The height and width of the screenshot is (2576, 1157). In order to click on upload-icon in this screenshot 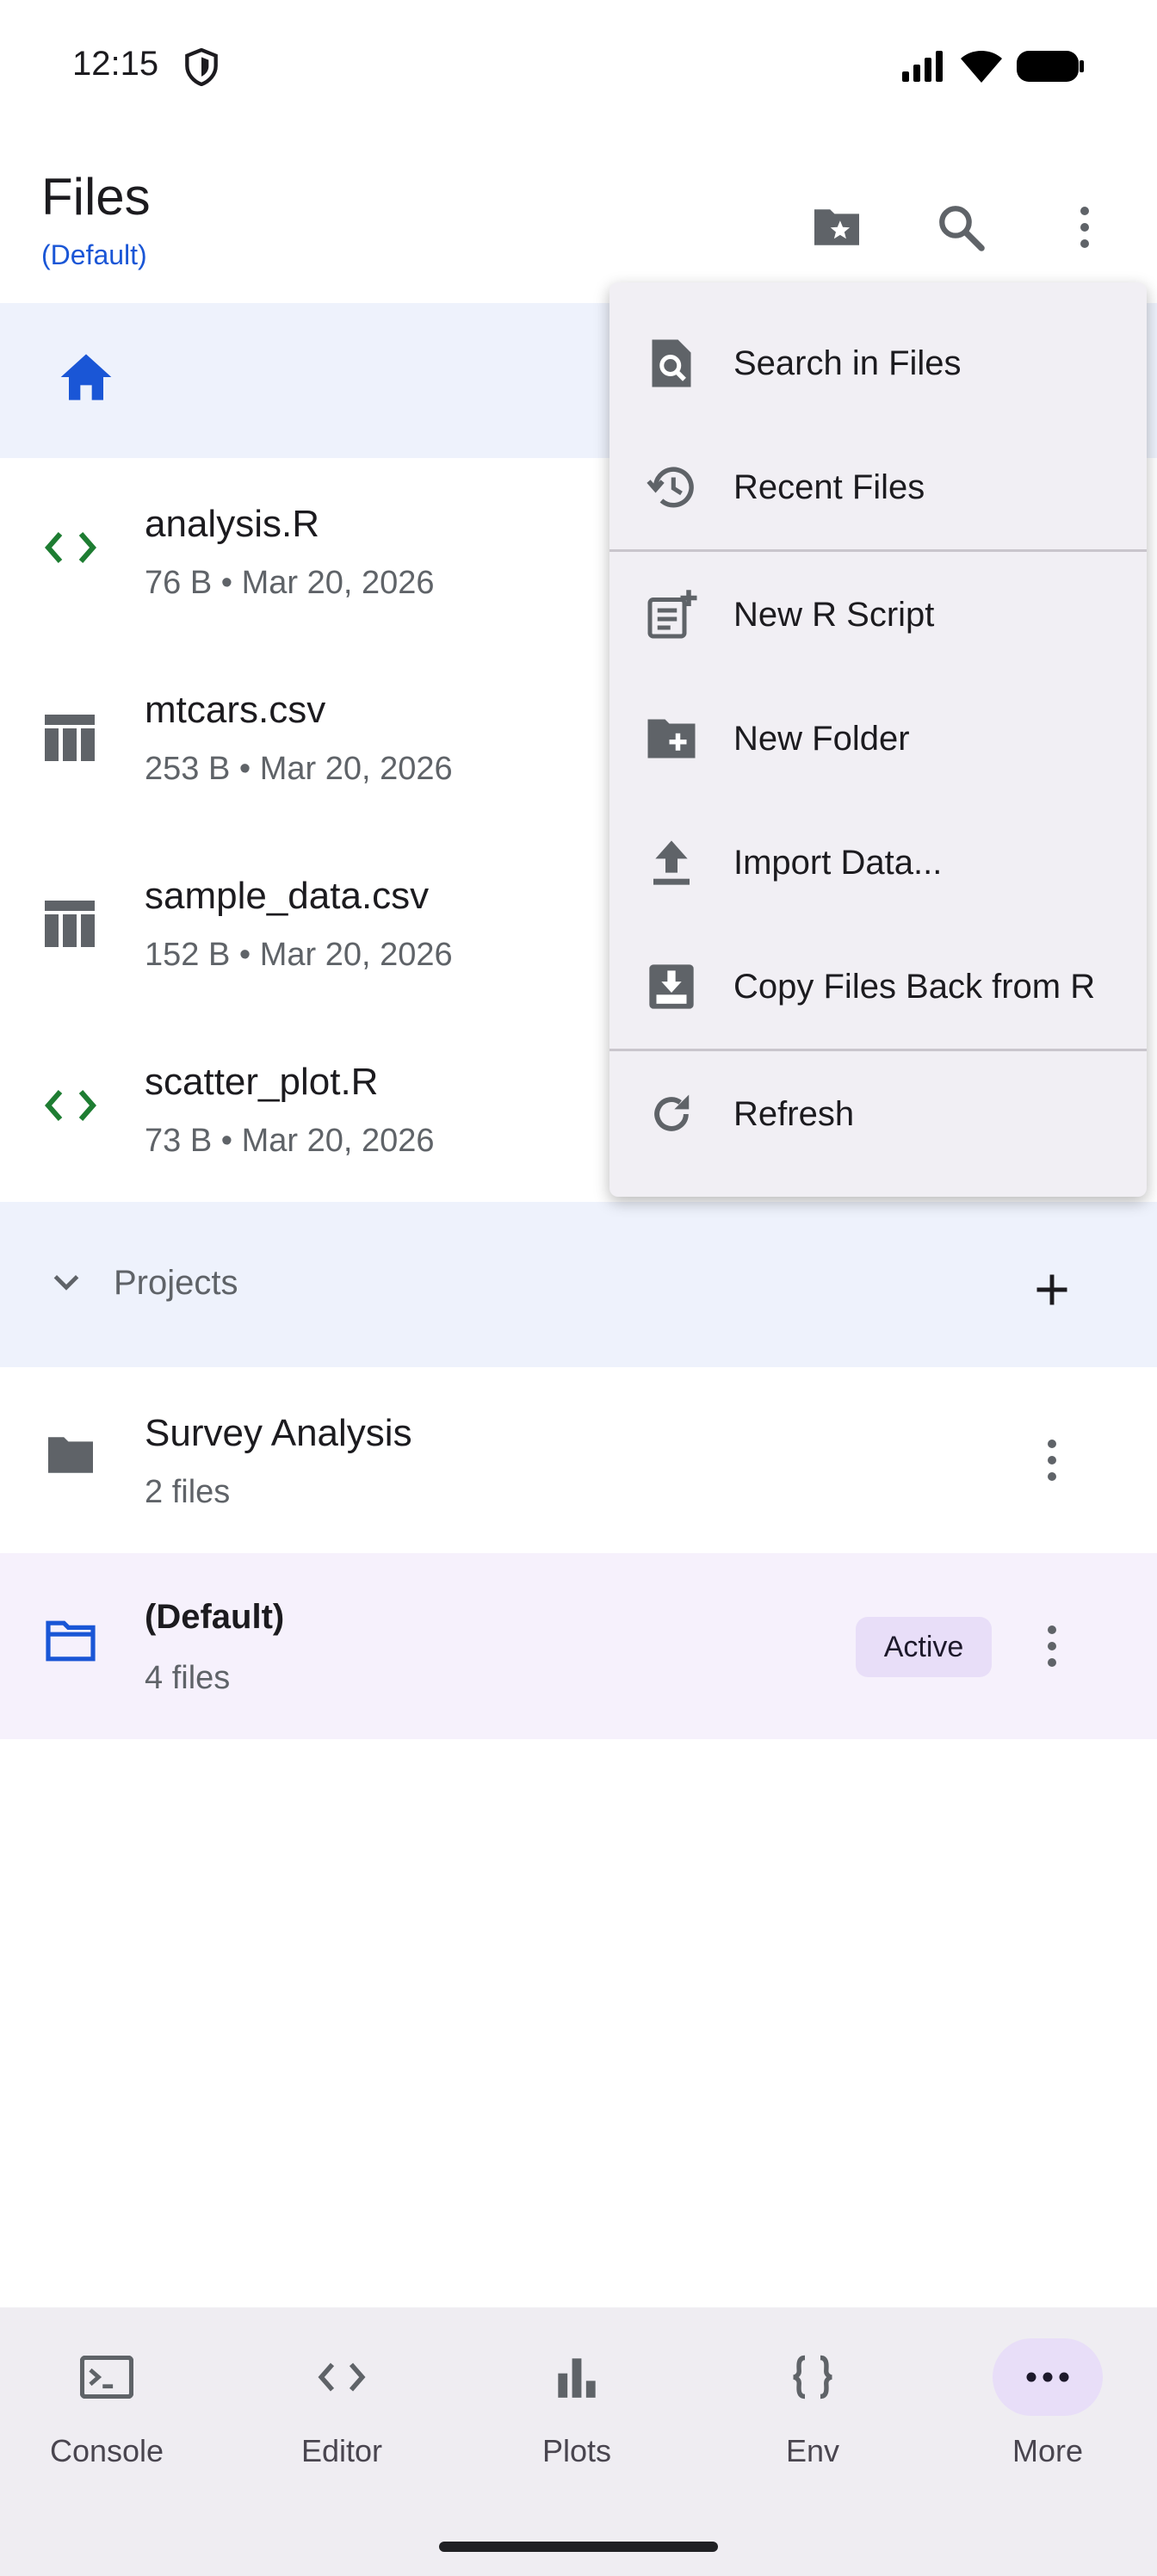, I will do `click(671, 863)`.